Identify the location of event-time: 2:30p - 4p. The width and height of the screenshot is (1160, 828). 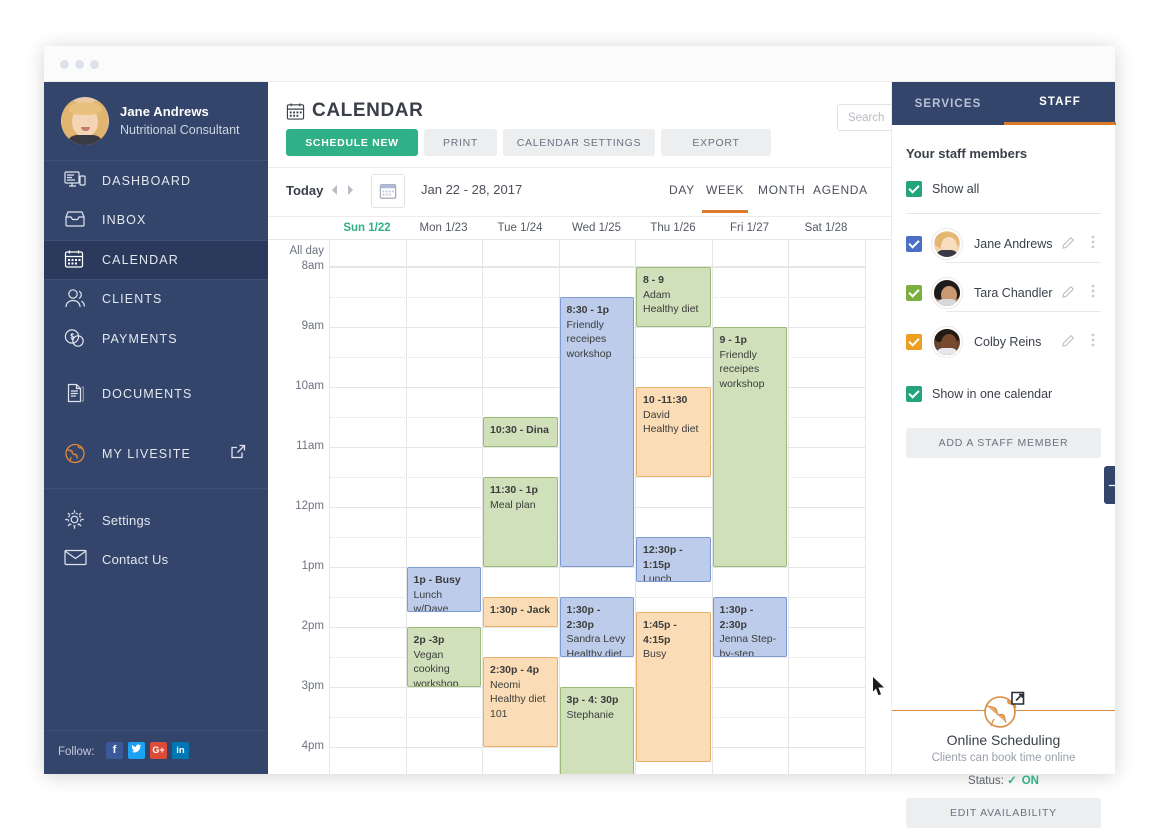
(515, 670).